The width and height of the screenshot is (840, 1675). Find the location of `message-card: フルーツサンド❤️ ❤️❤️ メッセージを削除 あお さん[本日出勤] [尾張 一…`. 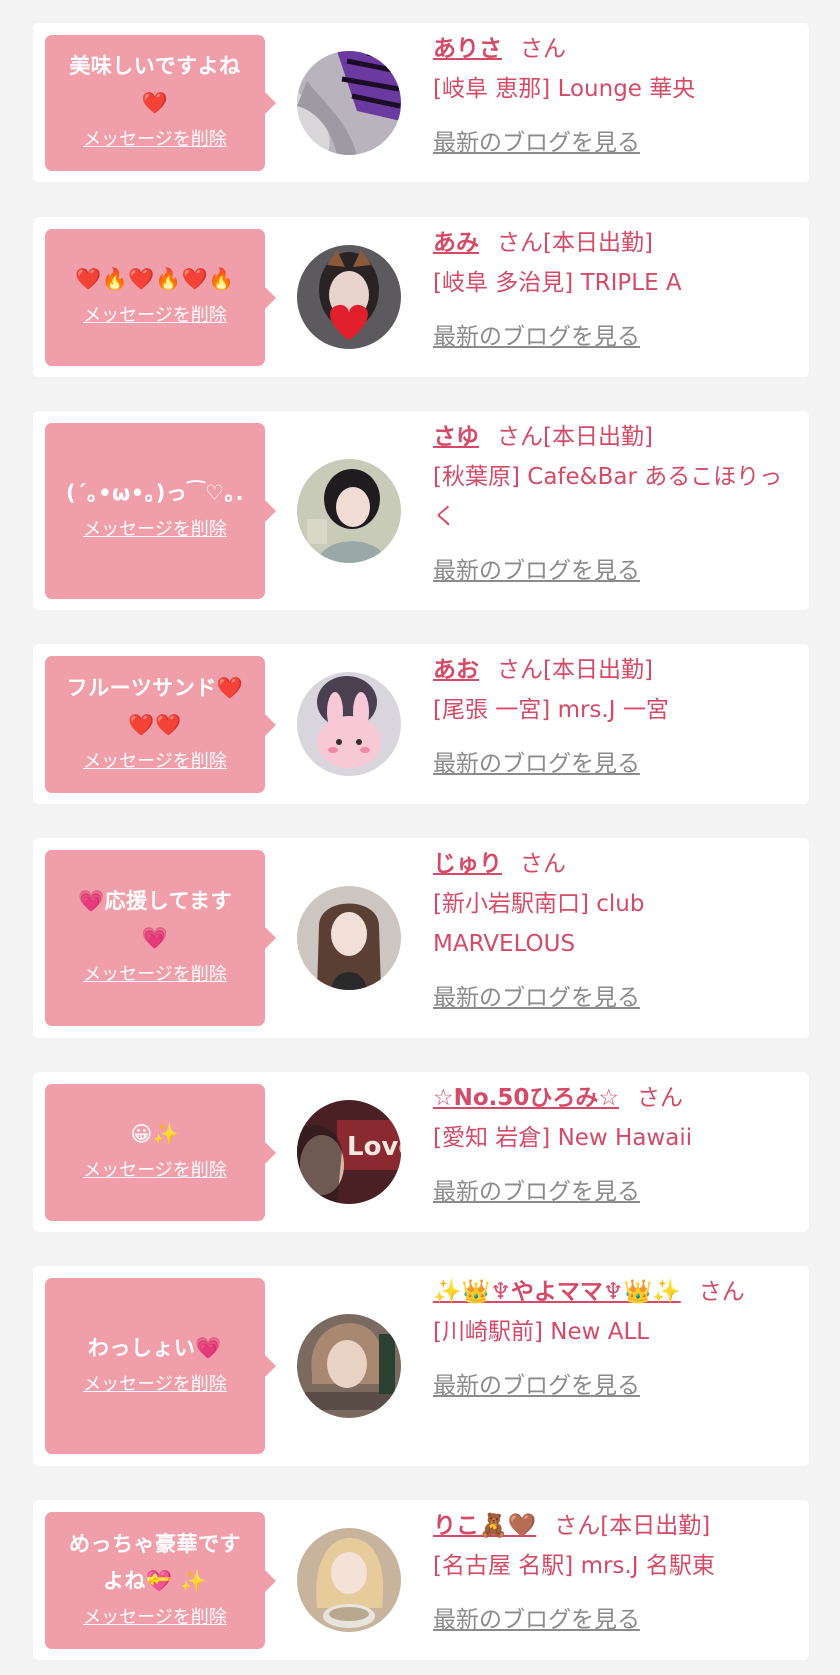

message-card: フルーツサンド❤️ ❤️❤️ メッセージを削除 あお さん[本日出勤] [尾張 一… is located at coordinates (421, 724).